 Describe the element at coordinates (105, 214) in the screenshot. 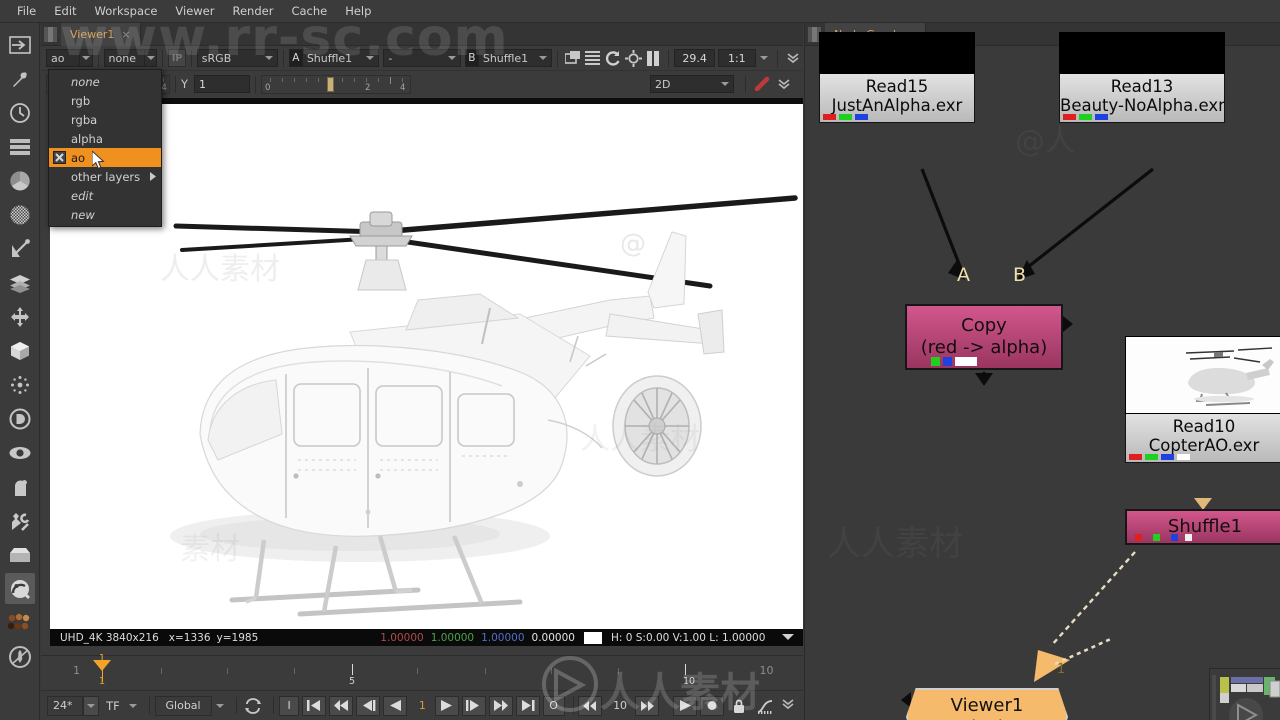

I see `channel-menu-item-new: new` at that location.